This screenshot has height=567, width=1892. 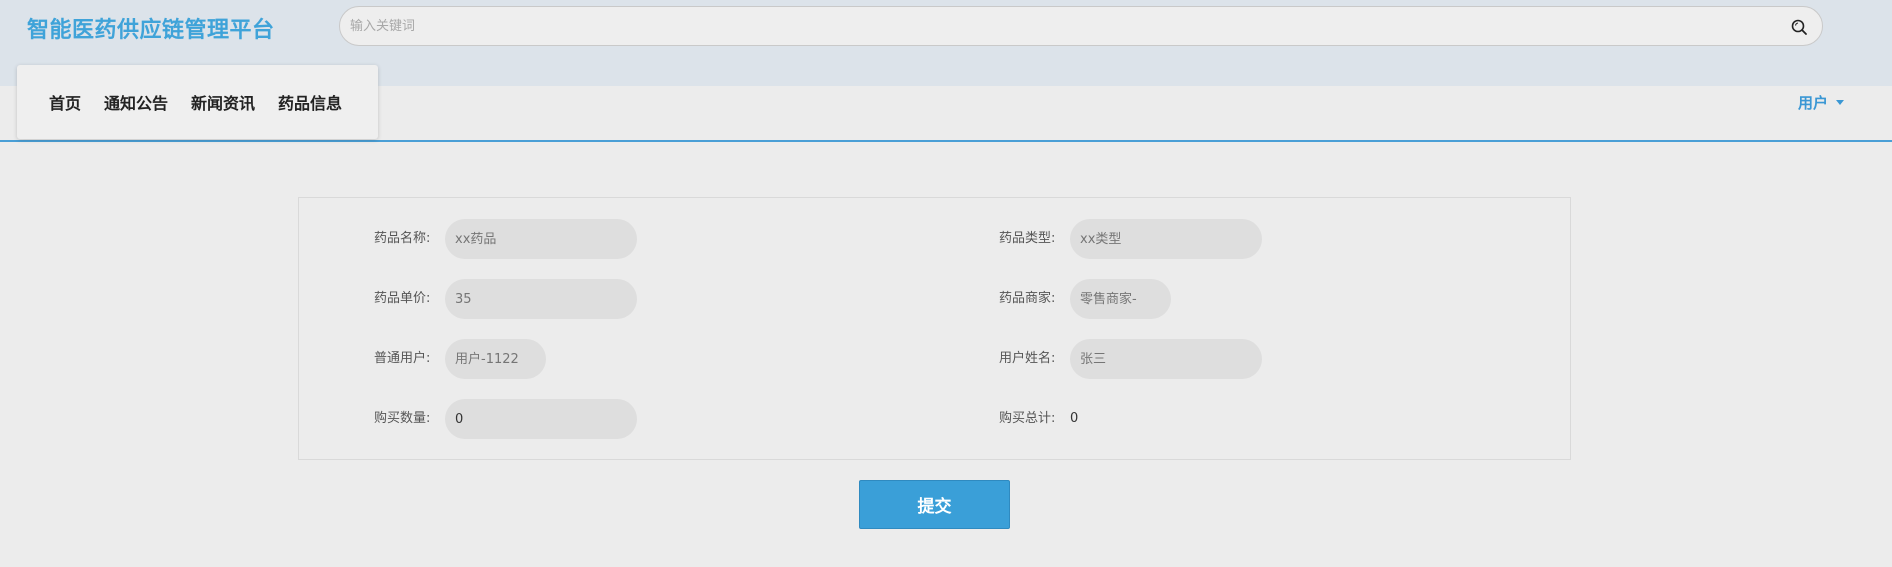 What do you see at coordinates (541, 239) in the screenshot?
I see `drug-name-field` at bounding box center [541, 239].